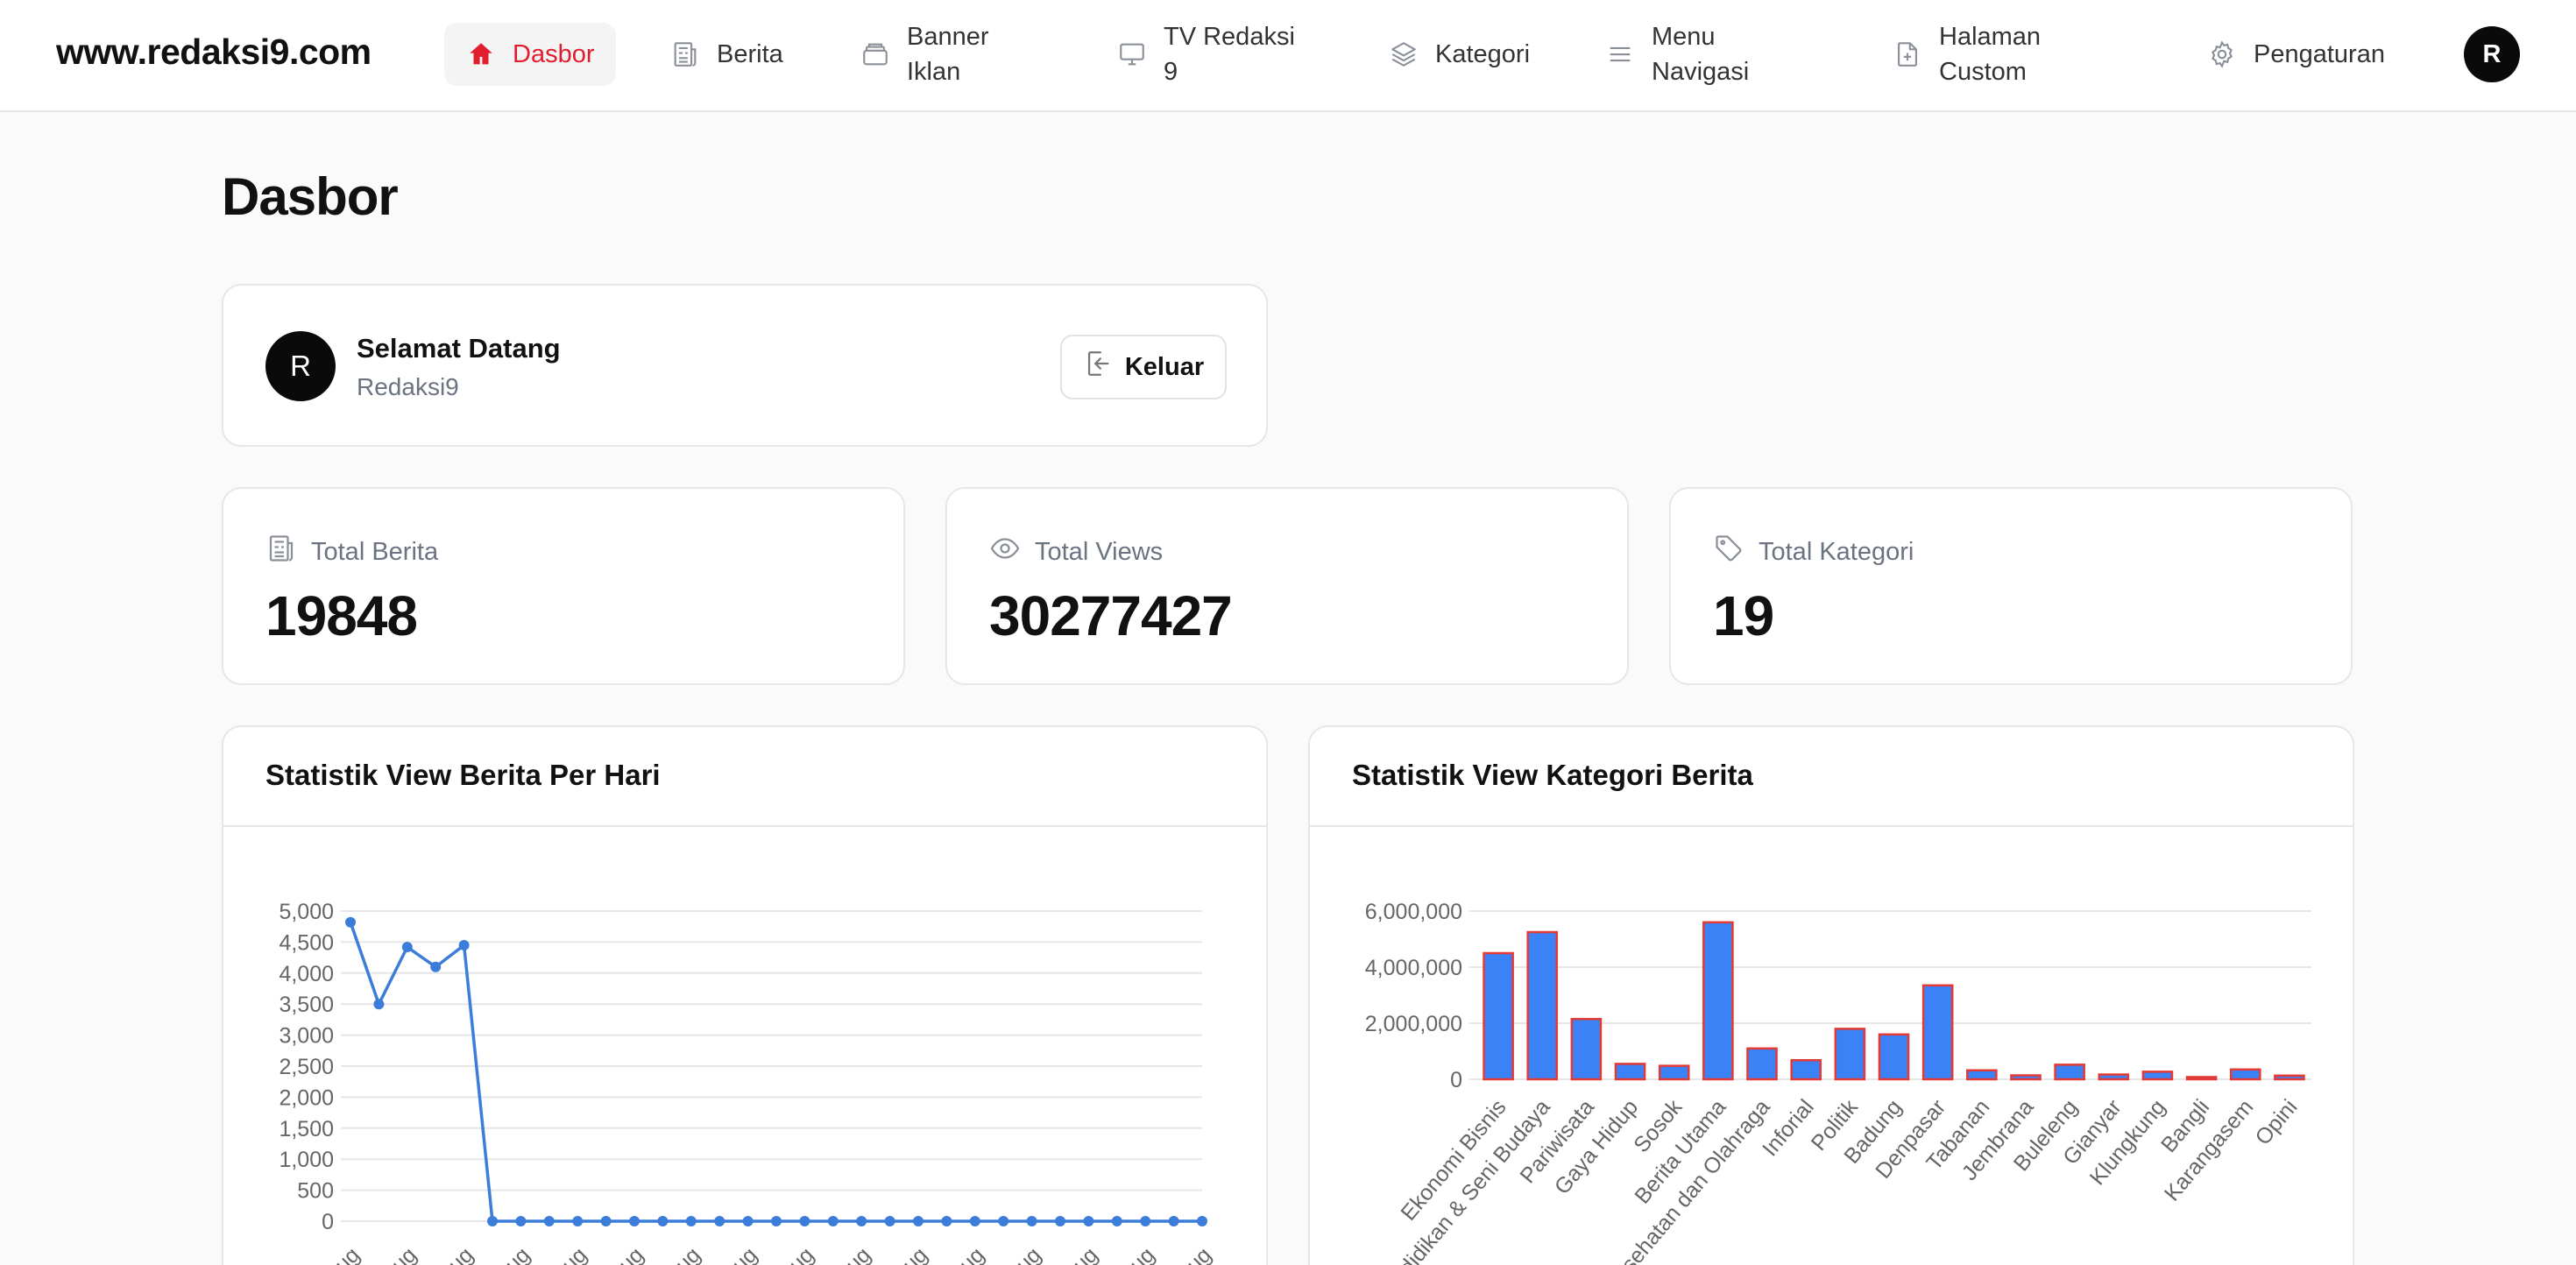 The width and height of the screenshot is (2576, 1265). I want to click on monitor-icon, so click(1132, 55).